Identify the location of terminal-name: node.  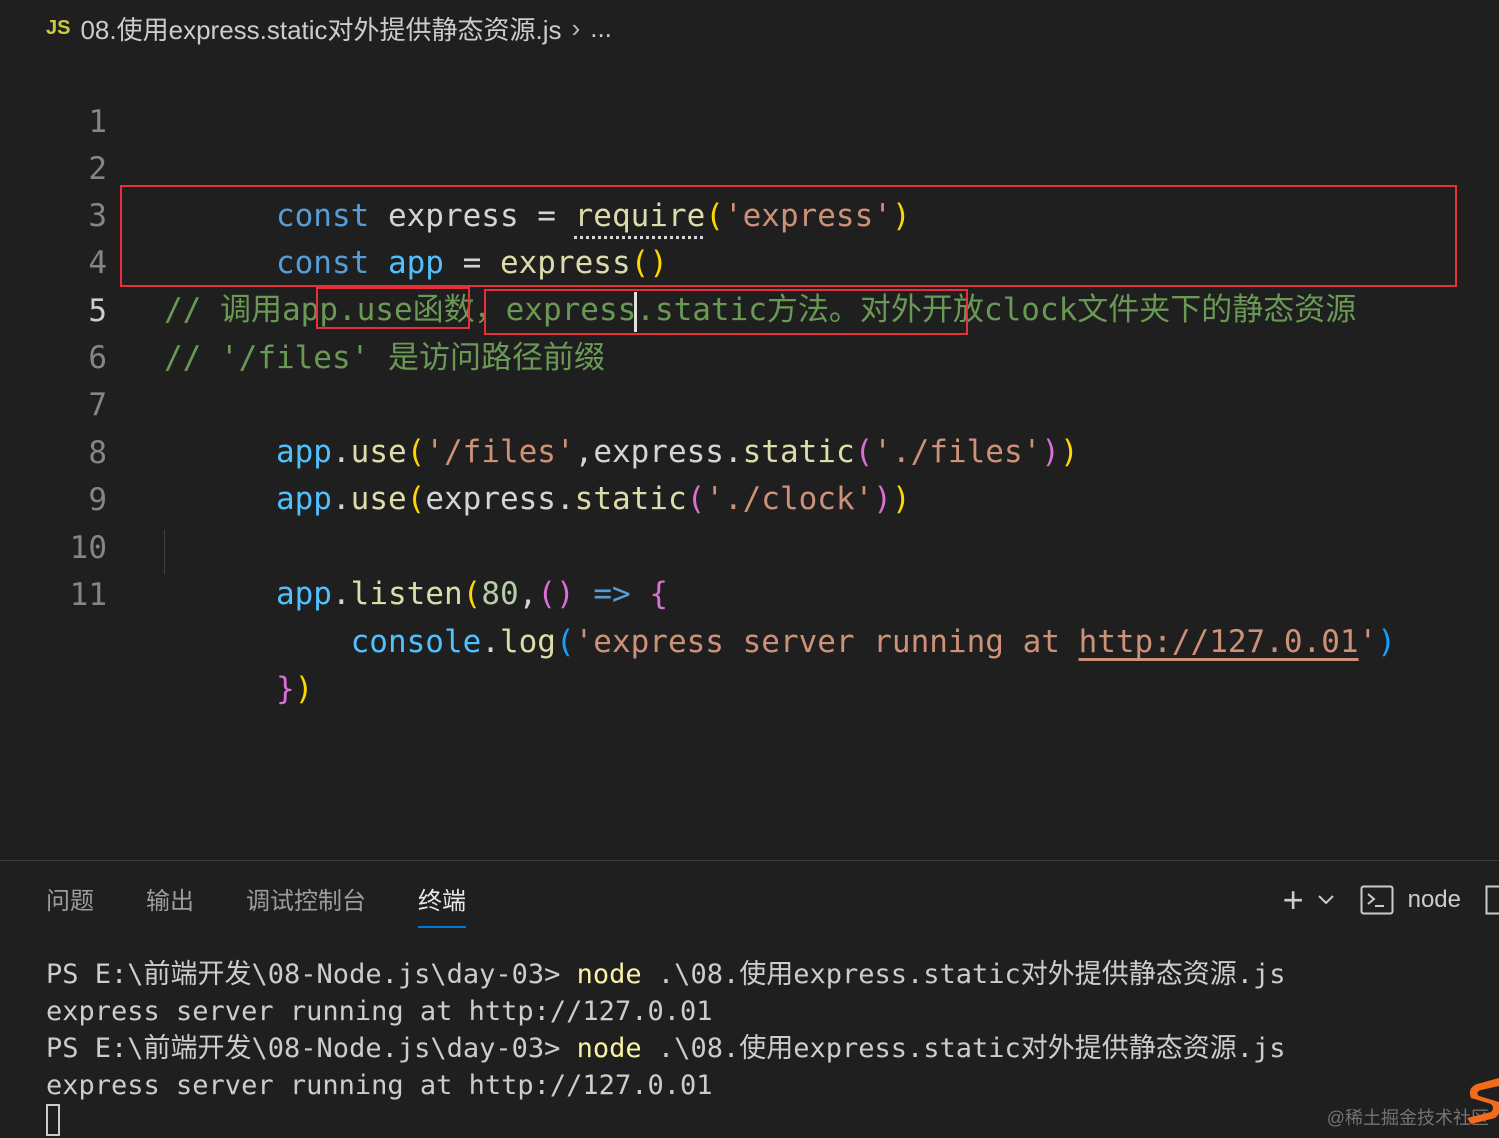
(1434, 900).